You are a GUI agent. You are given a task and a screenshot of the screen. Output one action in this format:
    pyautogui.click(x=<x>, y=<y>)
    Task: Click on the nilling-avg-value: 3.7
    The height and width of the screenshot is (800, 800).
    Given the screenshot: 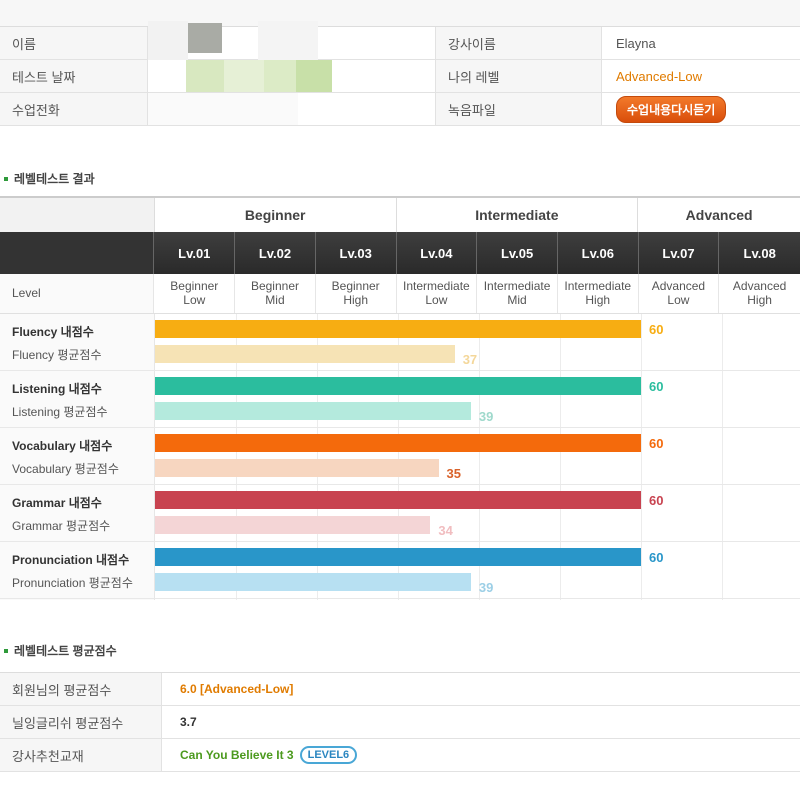 What is the action you would take?
    pyautogui.click(x=188, y=722)
    